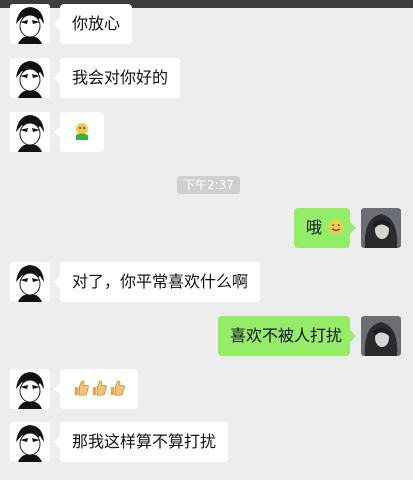  Describe the element at coordinates (82, 131) in the screenshot. I see `baby-emoji-icon` at that location.